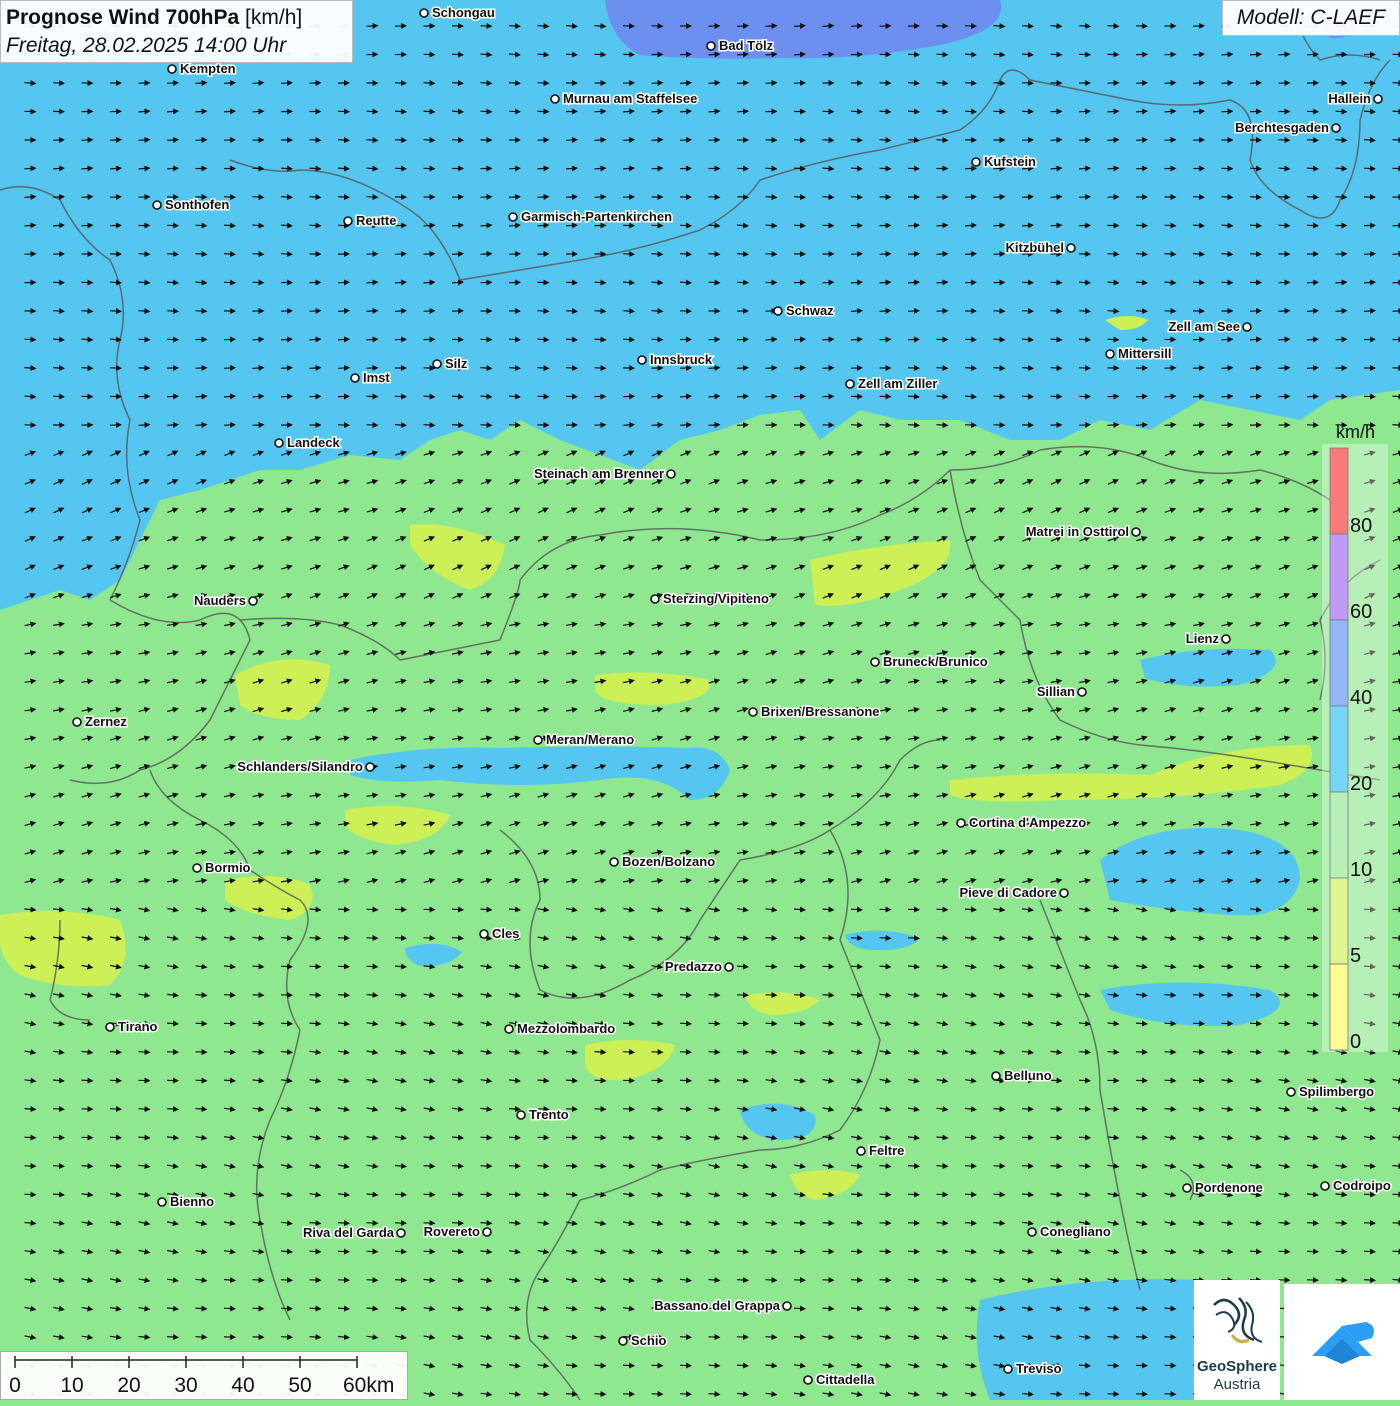 This screenshot has width=1400, height=1406. I want to click on city-marker: Pordenone, so click(1223, 1187).